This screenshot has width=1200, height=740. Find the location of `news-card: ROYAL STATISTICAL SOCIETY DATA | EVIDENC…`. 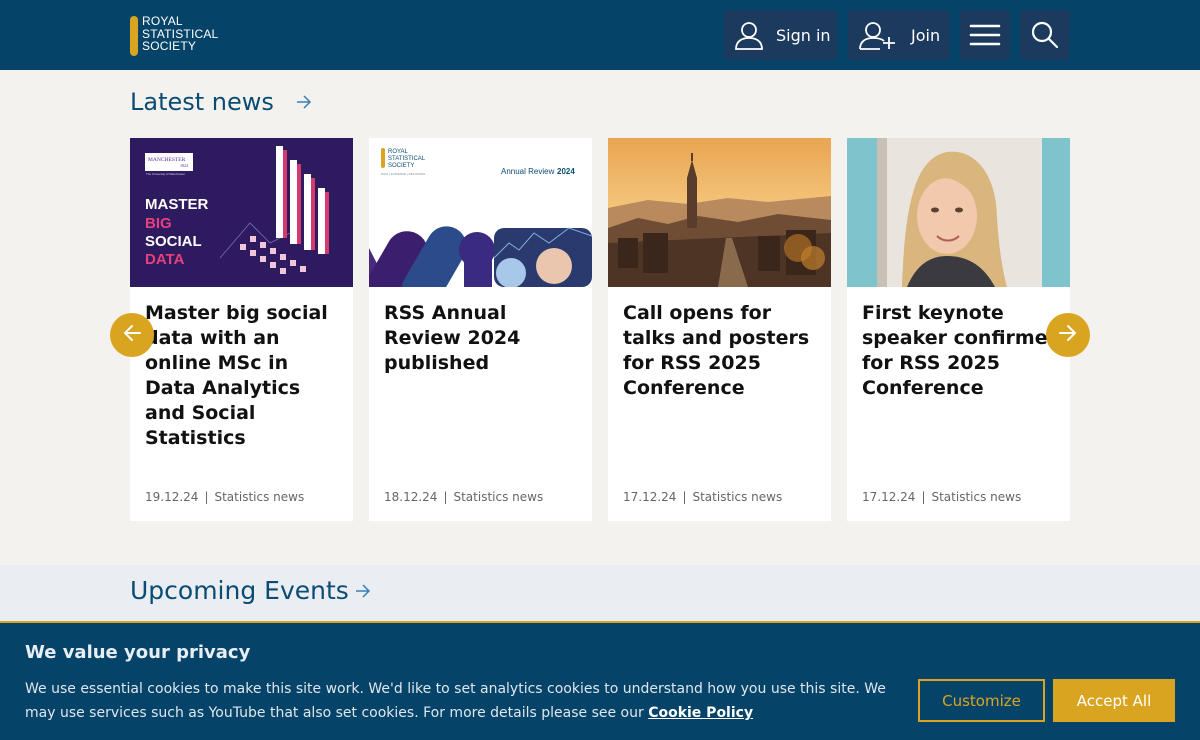

news-card: ROYAL STATISTICAL SOCIETY DATA | EVIDENC… is located at coordinates (480, 329).